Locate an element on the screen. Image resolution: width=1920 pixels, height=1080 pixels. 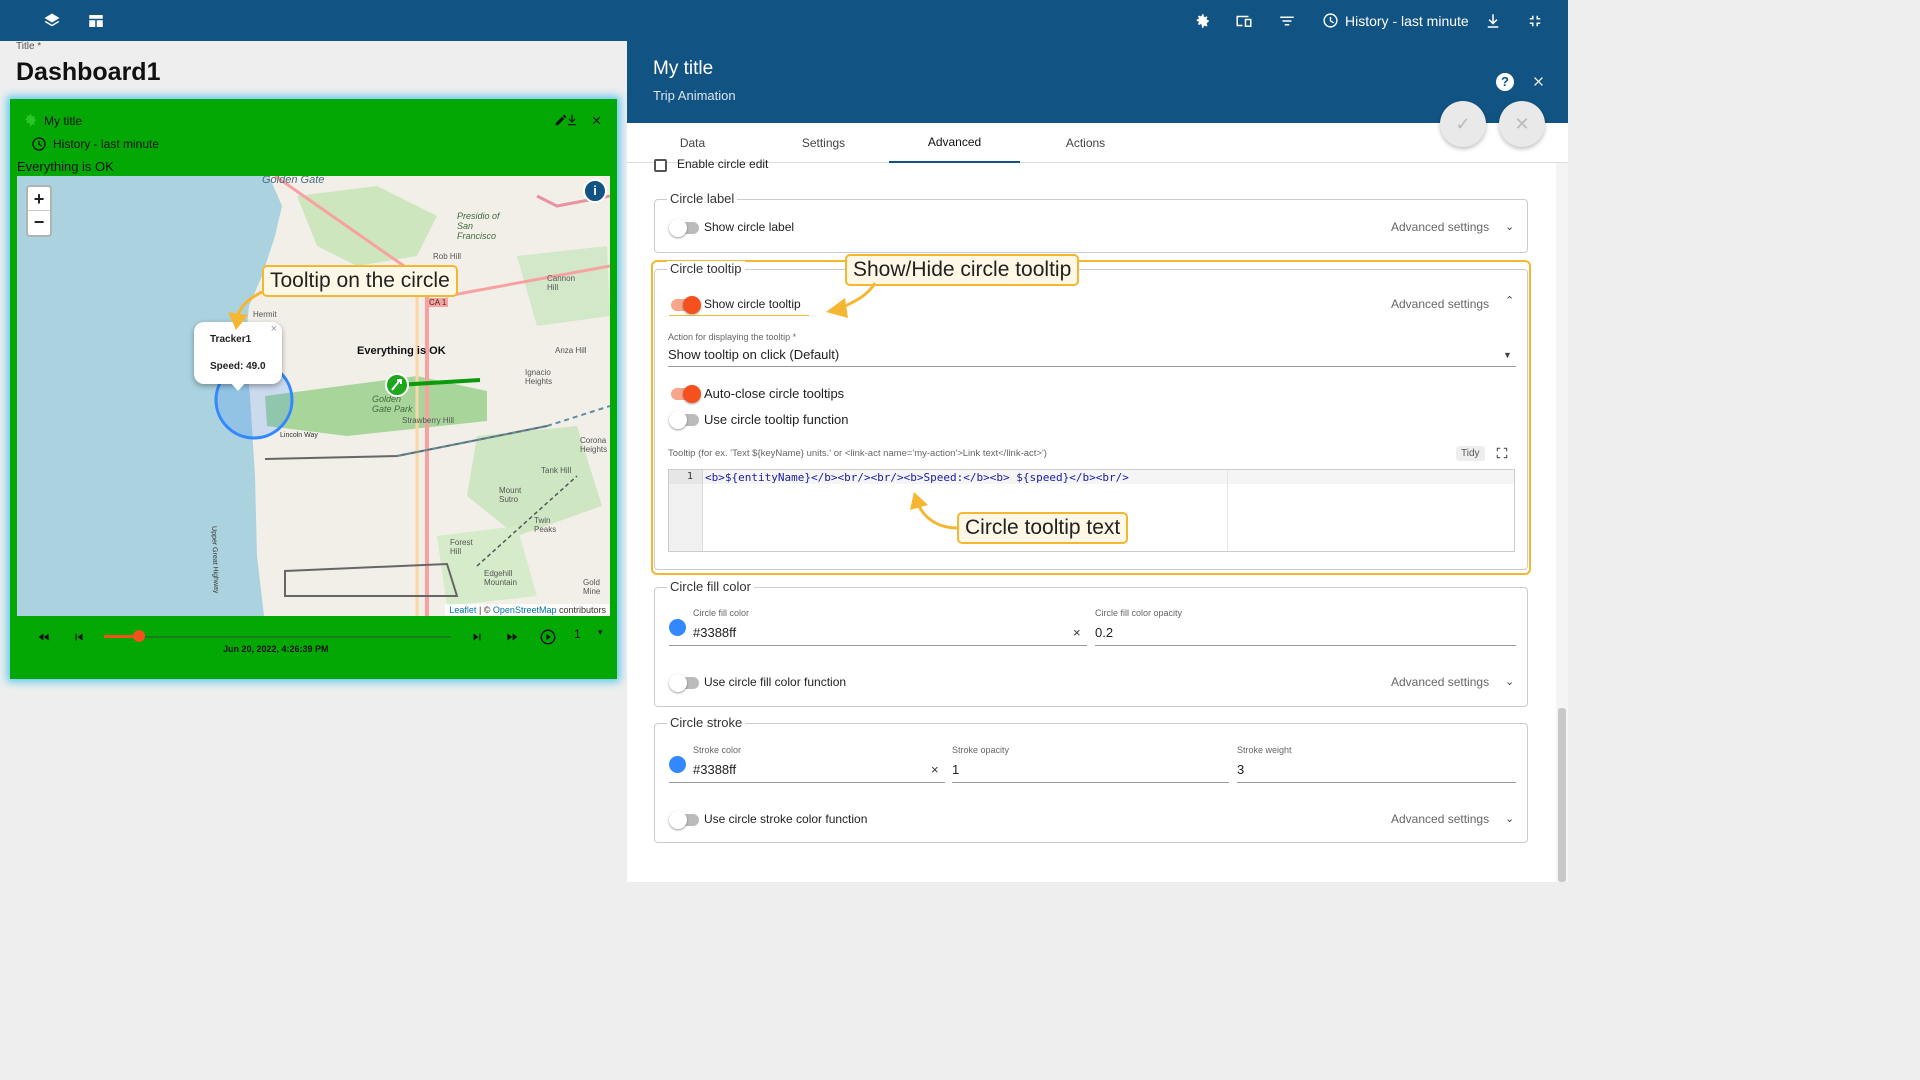
select-arrow-icon: ▼ is located at coordinates (1507, 355).